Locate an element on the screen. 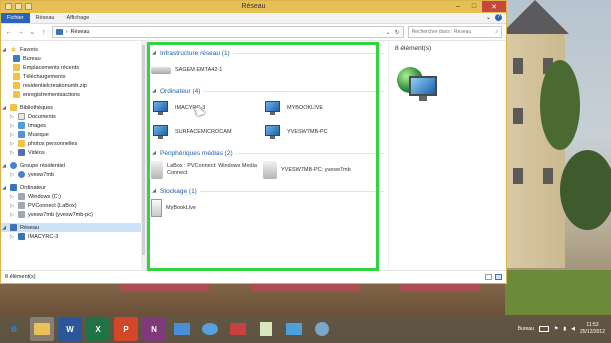  network-drive-icon is located at coordinates (21, 205).